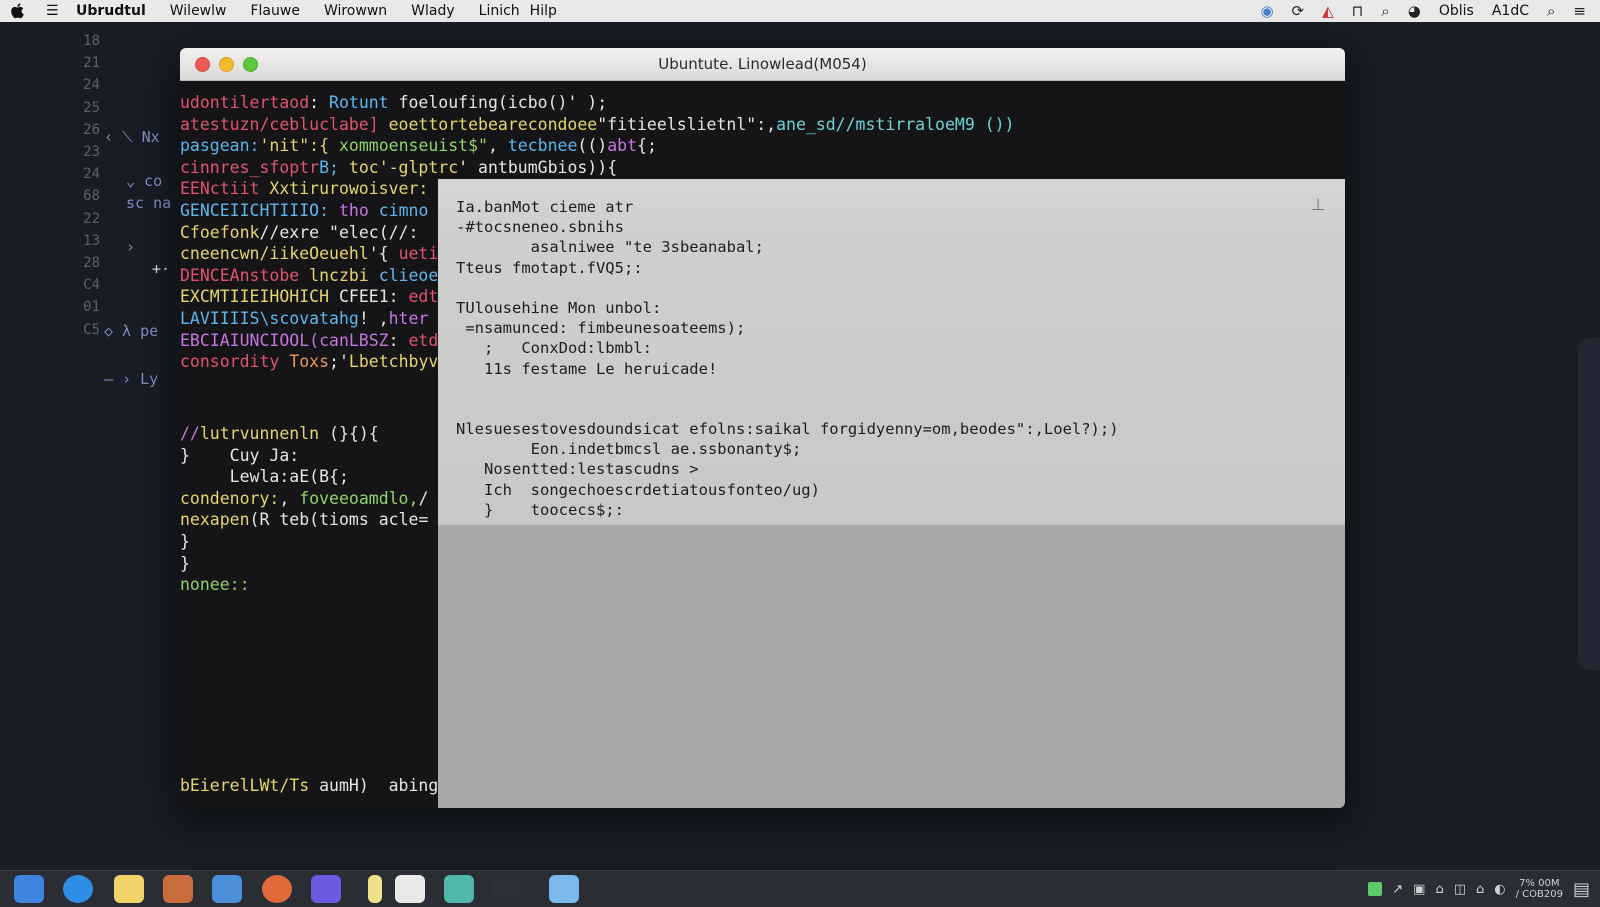  Describe the element at coordinates (178, 889) in the screenshot. I see `photos-icon` at that location.